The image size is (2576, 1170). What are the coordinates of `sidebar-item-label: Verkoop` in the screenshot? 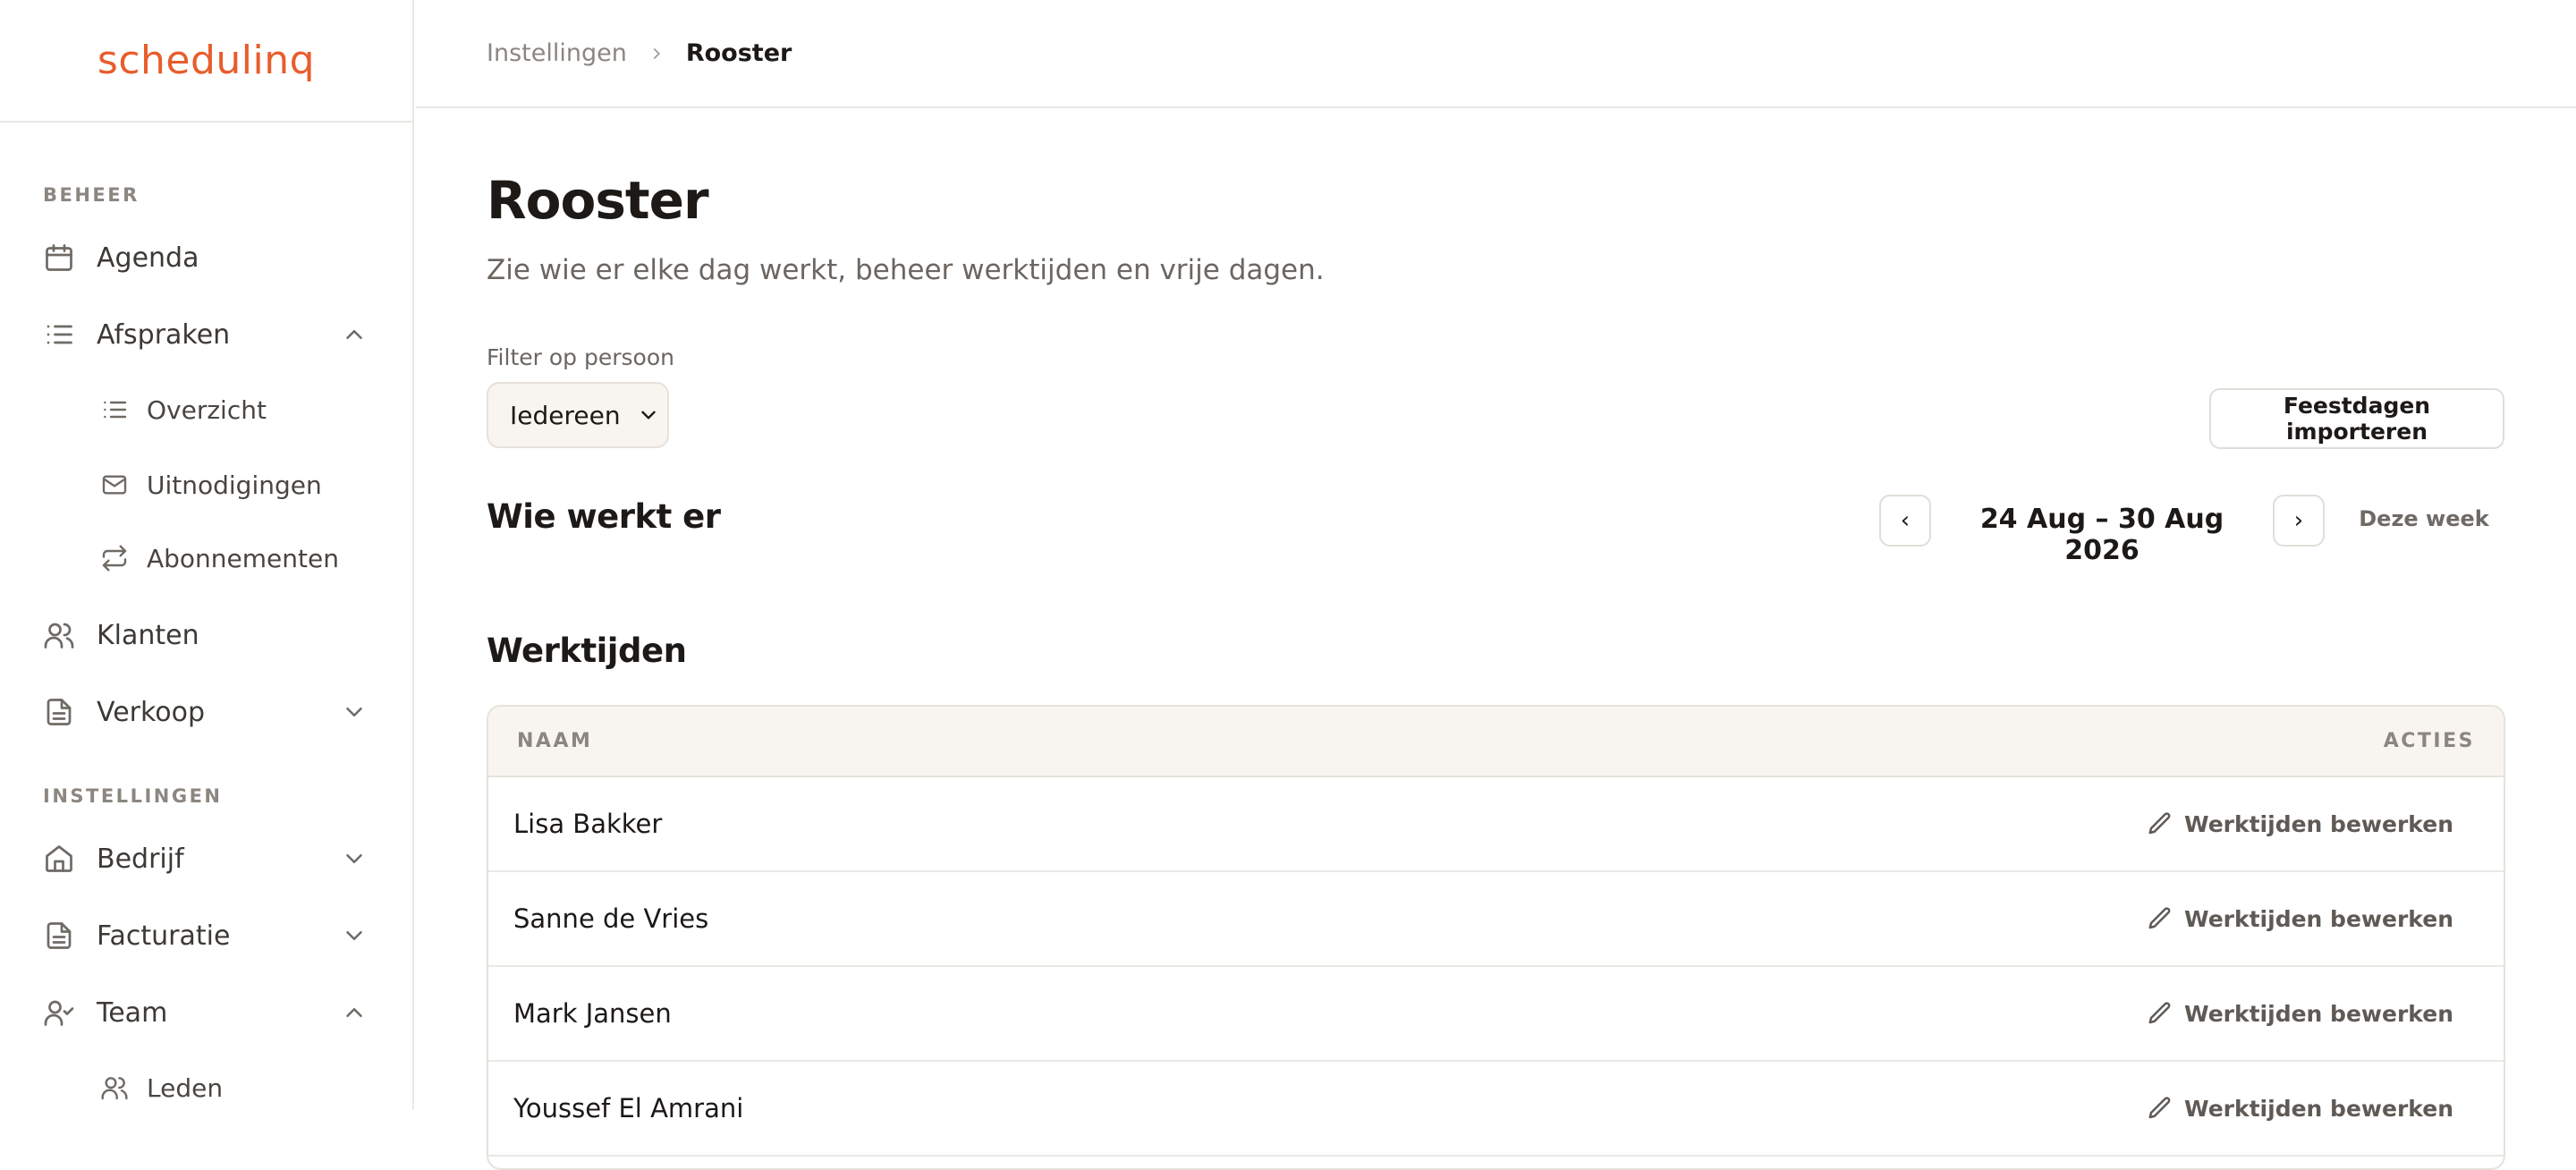 It's located at (151, 712).